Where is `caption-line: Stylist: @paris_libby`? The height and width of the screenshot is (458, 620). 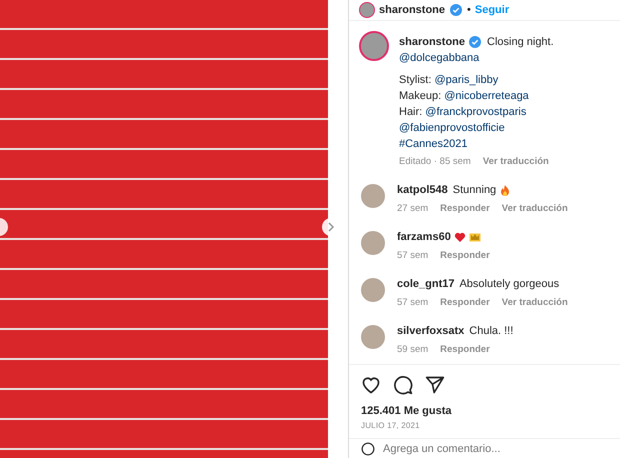 caption-line: Stylist: @paris_libby is located at coordinates (449, 80).